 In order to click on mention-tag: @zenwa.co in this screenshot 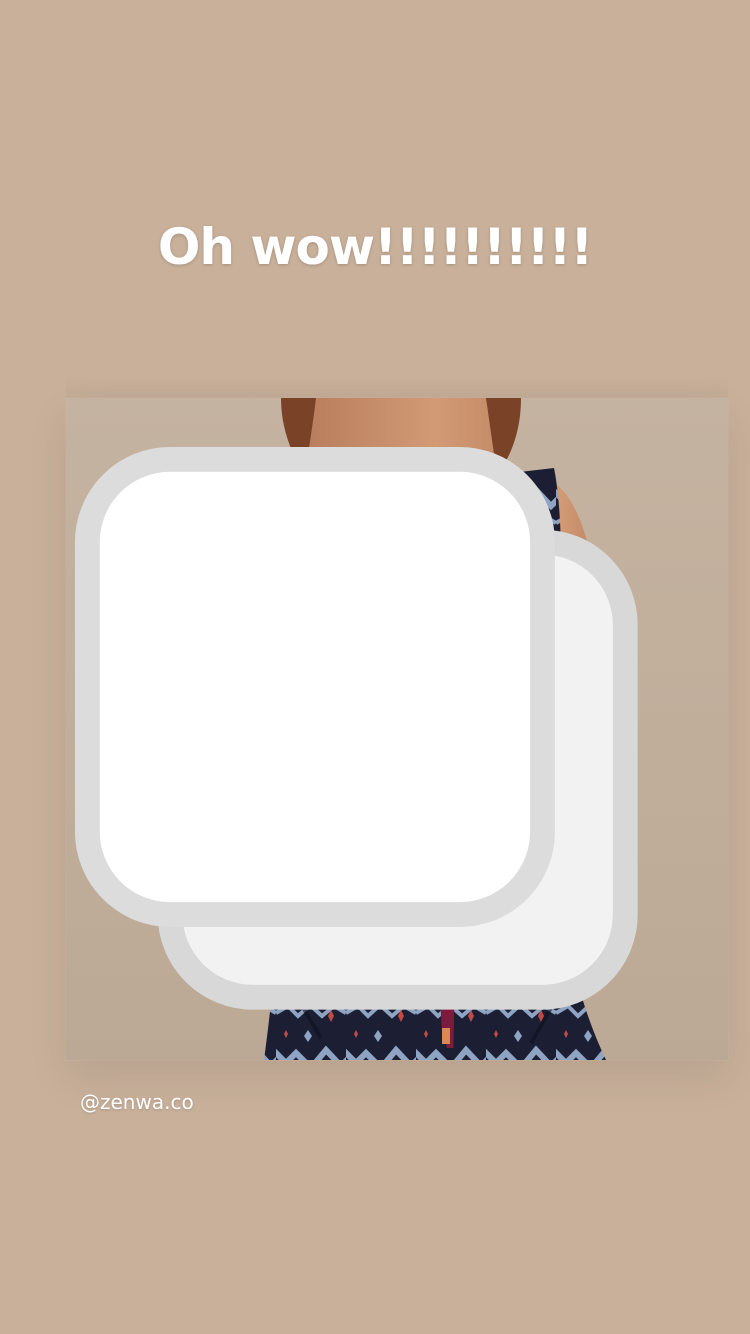, I will do `click(137, 1102)`.